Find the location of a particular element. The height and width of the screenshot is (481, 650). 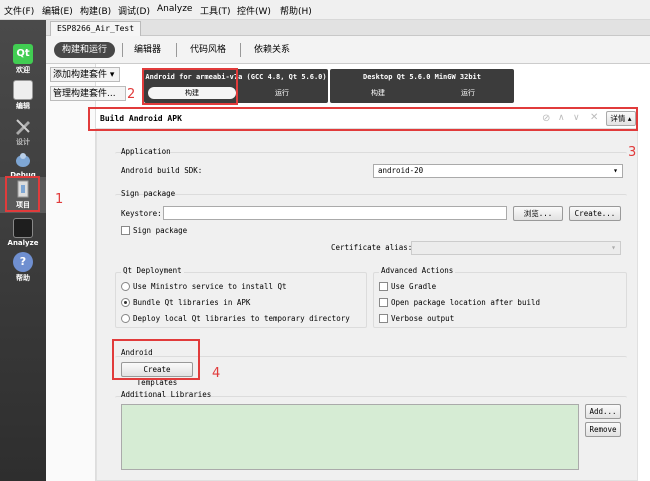

menu-help: 帮助(H) is located at coordinates (296, 10).